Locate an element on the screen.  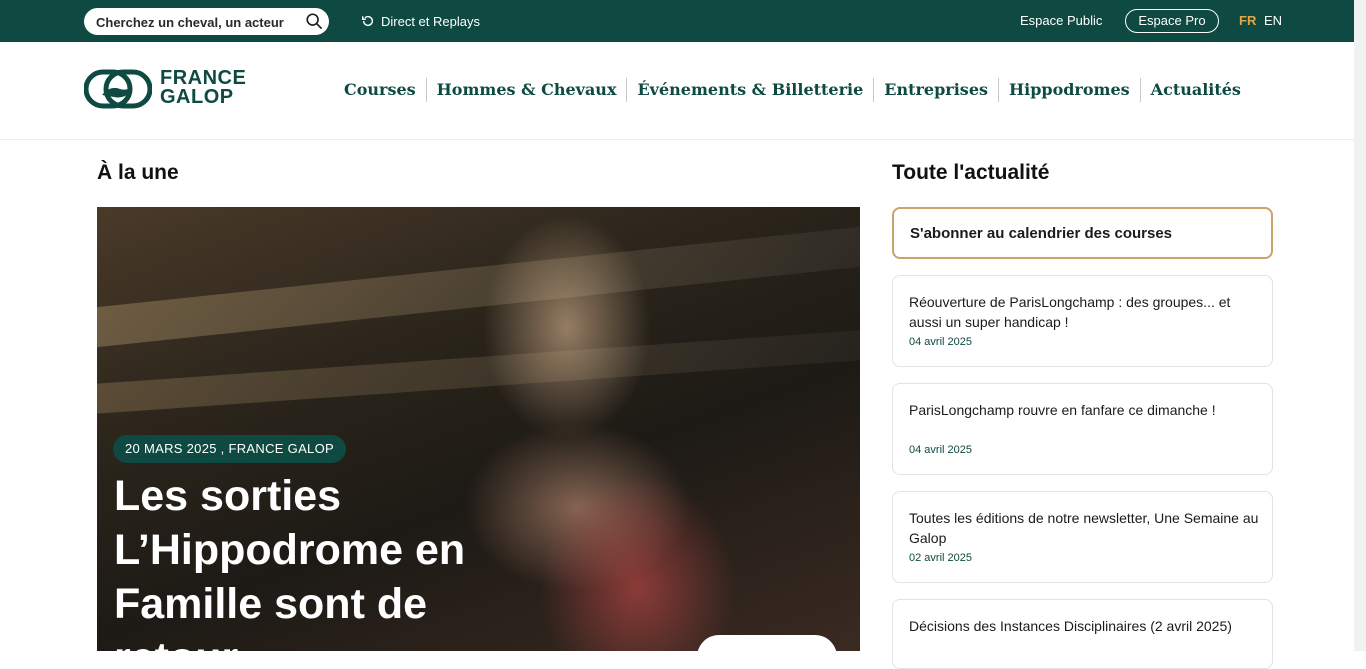
nav-item-evenements-billetterie: Événements & Billetterie is located at coordinates (749, 90).